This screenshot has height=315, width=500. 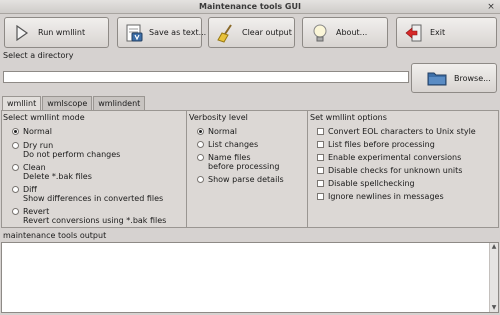 I want to click on window-title: Maintenance tools GUI, so click(x=250, y=6).